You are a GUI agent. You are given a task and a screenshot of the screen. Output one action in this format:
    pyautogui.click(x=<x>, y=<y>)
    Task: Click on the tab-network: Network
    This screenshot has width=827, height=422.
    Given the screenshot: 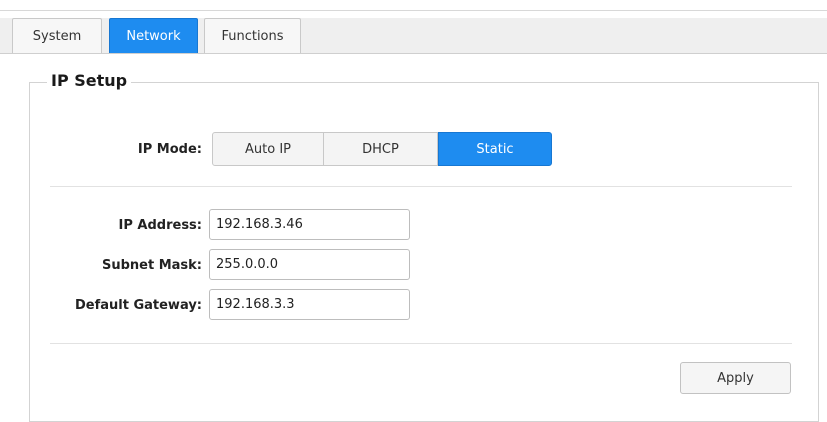 What is the action you would take?
    pyautogui.click(x=153, y=35)
    